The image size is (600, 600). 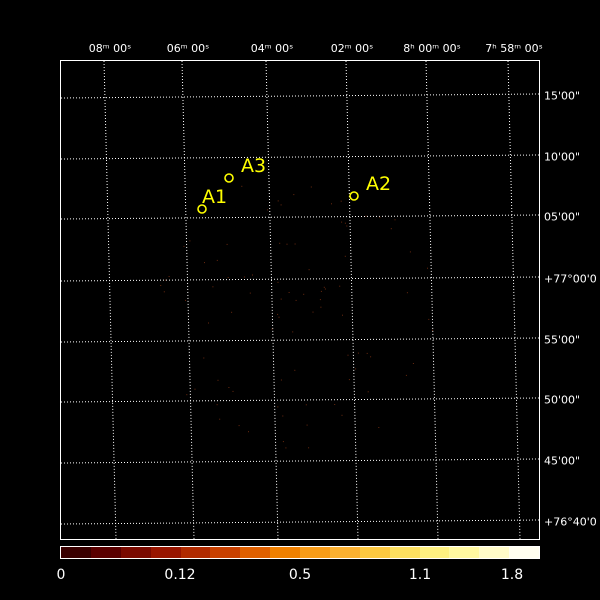 I want to click on colorbar, so click(x=300, y=552).